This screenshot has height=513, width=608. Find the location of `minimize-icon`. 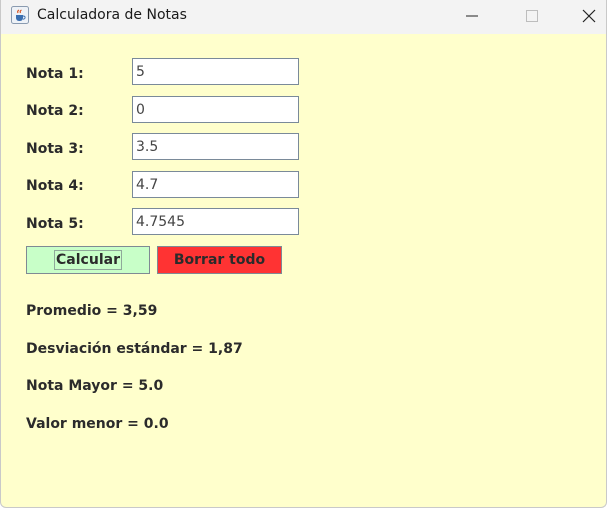

minimize-icon is located at coordinates (472, 16).